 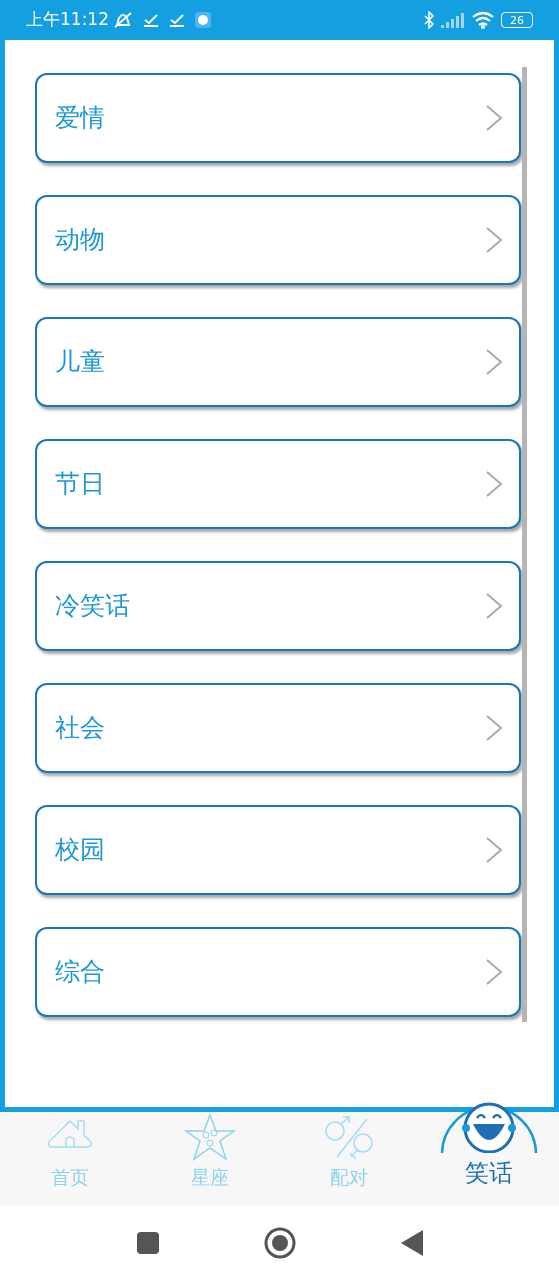 What do you see at coordinates (278, 362) in the screenshot?
I see `category-item: 儿童` at bounding box center [278, 362].